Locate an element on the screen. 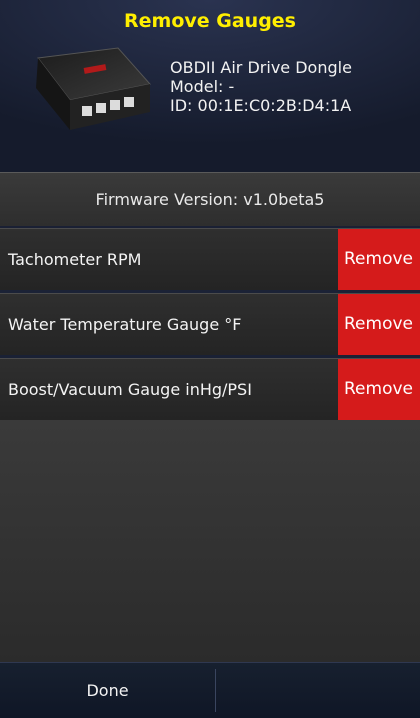 Image resolution: width=420 pixels, height=718 pixels. bottom-toolbar: Done is located at coordinates (210, 690).